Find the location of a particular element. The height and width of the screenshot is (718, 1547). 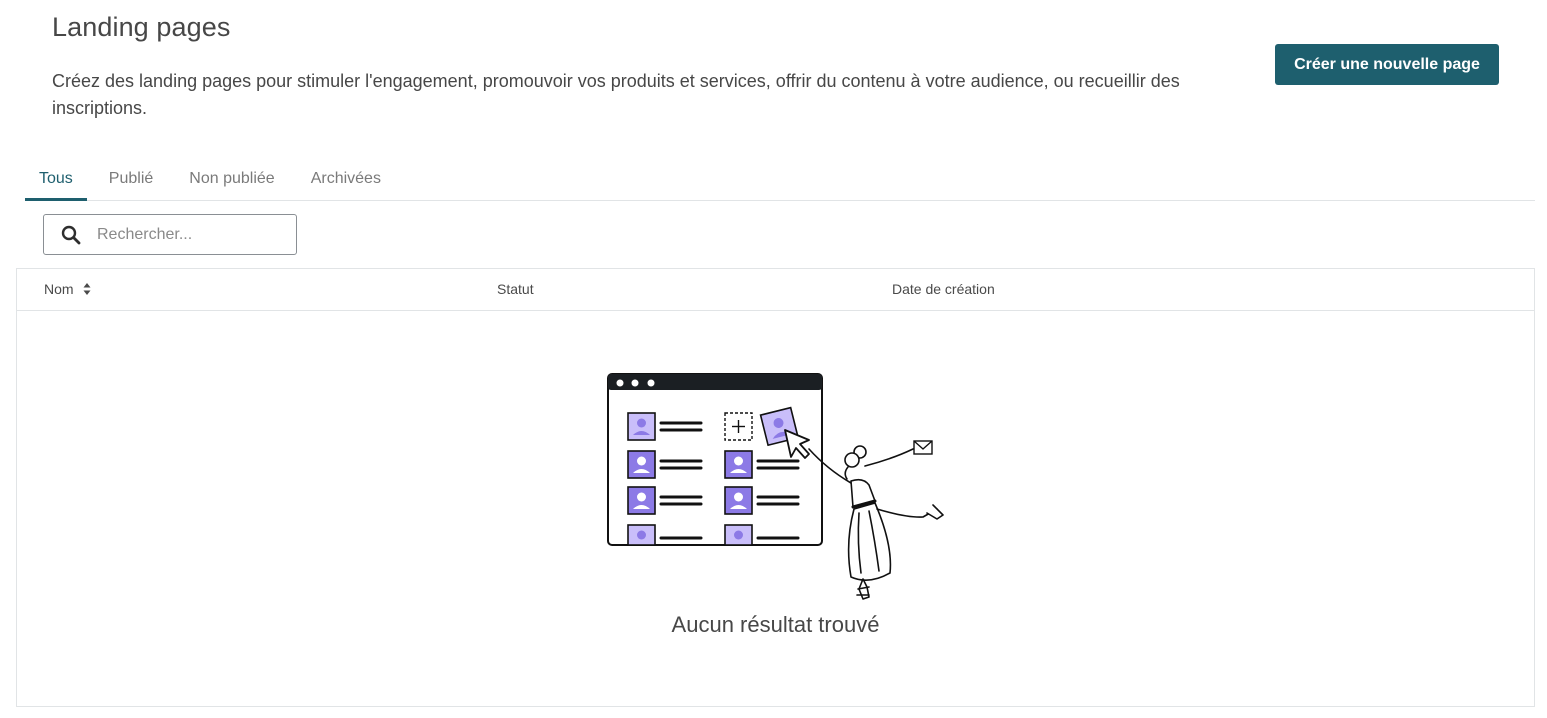

column-header-name: Nom is located at coordinates (67, 289).